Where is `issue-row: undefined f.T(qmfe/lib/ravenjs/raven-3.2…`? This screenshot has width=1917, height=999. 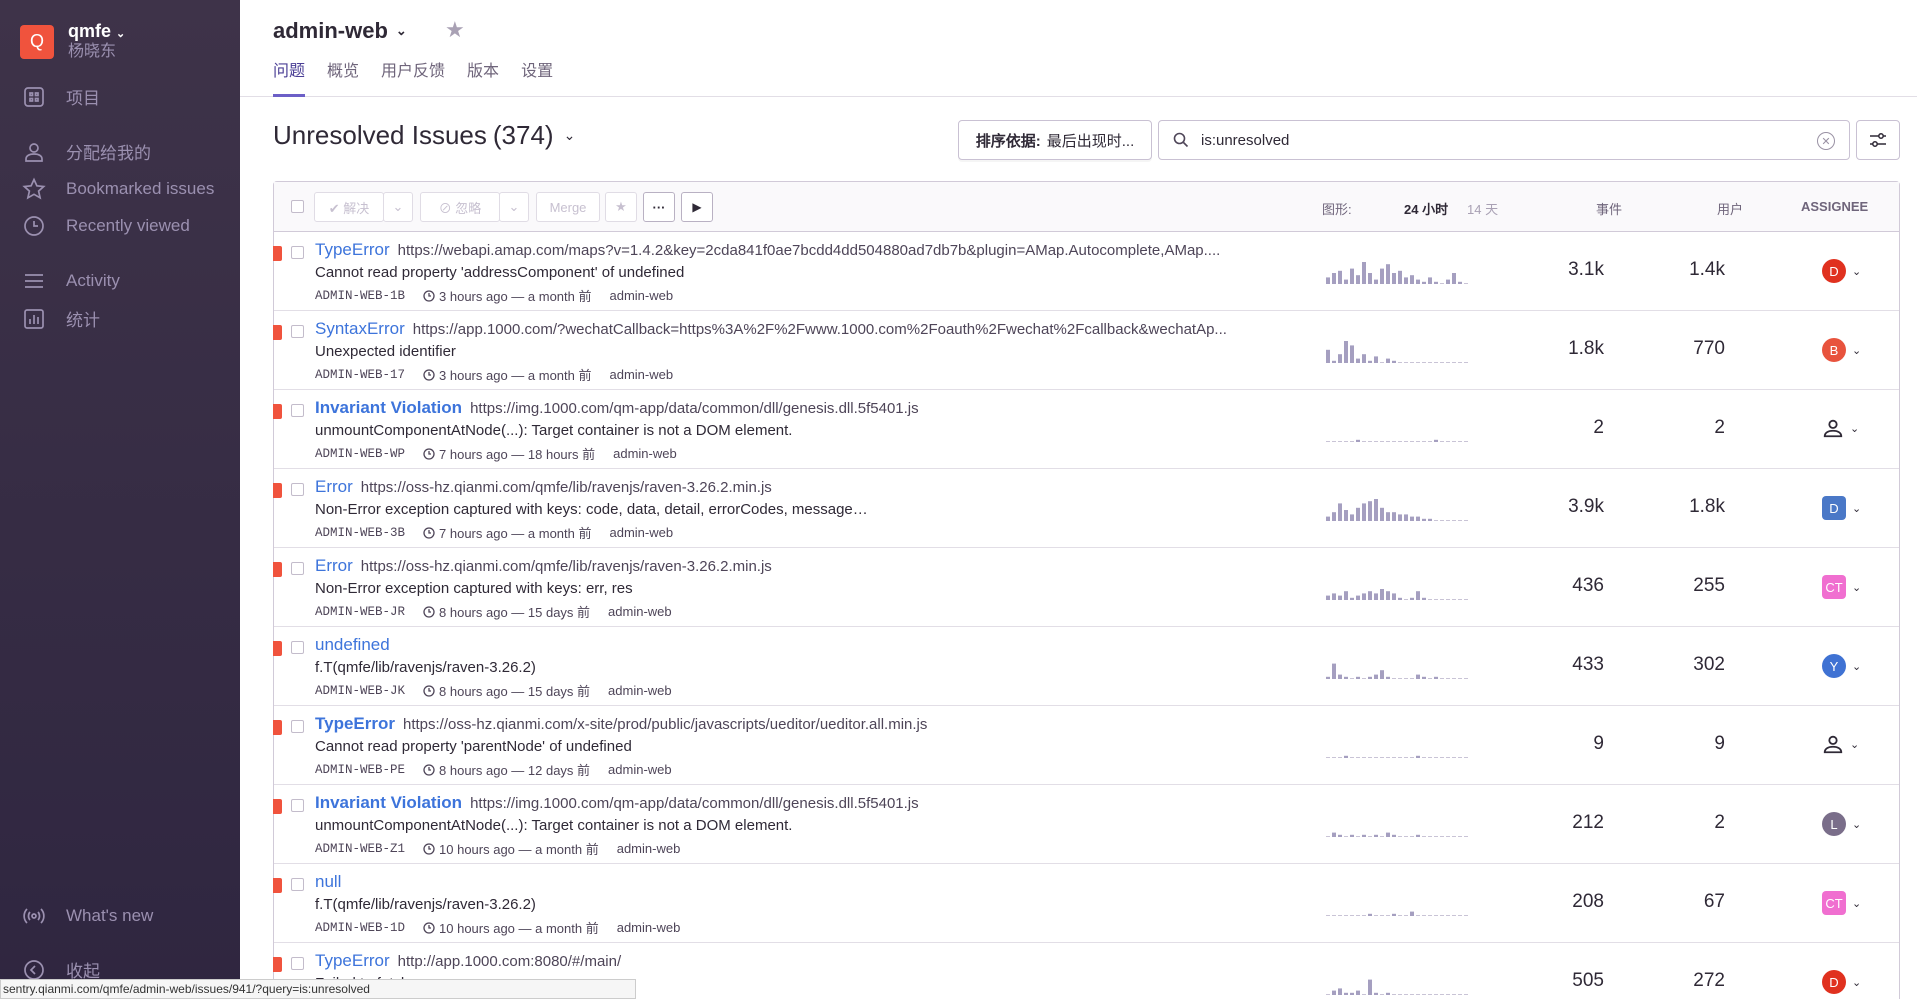
issue-row: undefined f.T(qmfe/lib/ravenjs/raven-3.2… is located at coordinates (1086, 666).